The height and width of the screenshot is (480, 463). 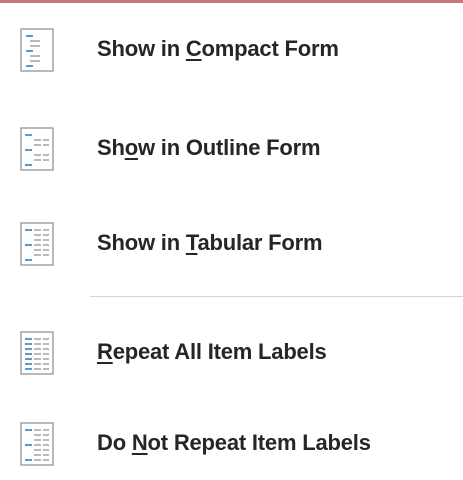 I want to click on menu-item-label: Repeat All Item Labels, so click(x=212, y=351).